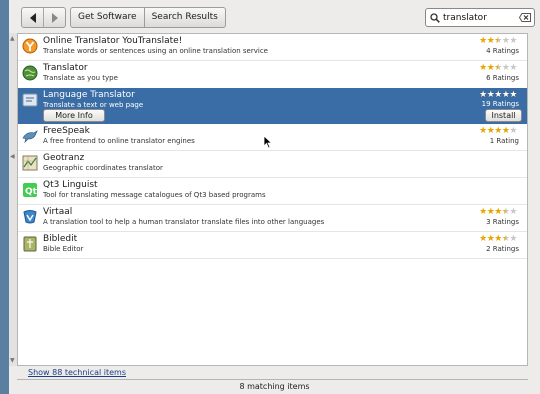 The width and height of the screenshot is (540, 394). I want to click on app-name: Virtaal, so click(58, 212).